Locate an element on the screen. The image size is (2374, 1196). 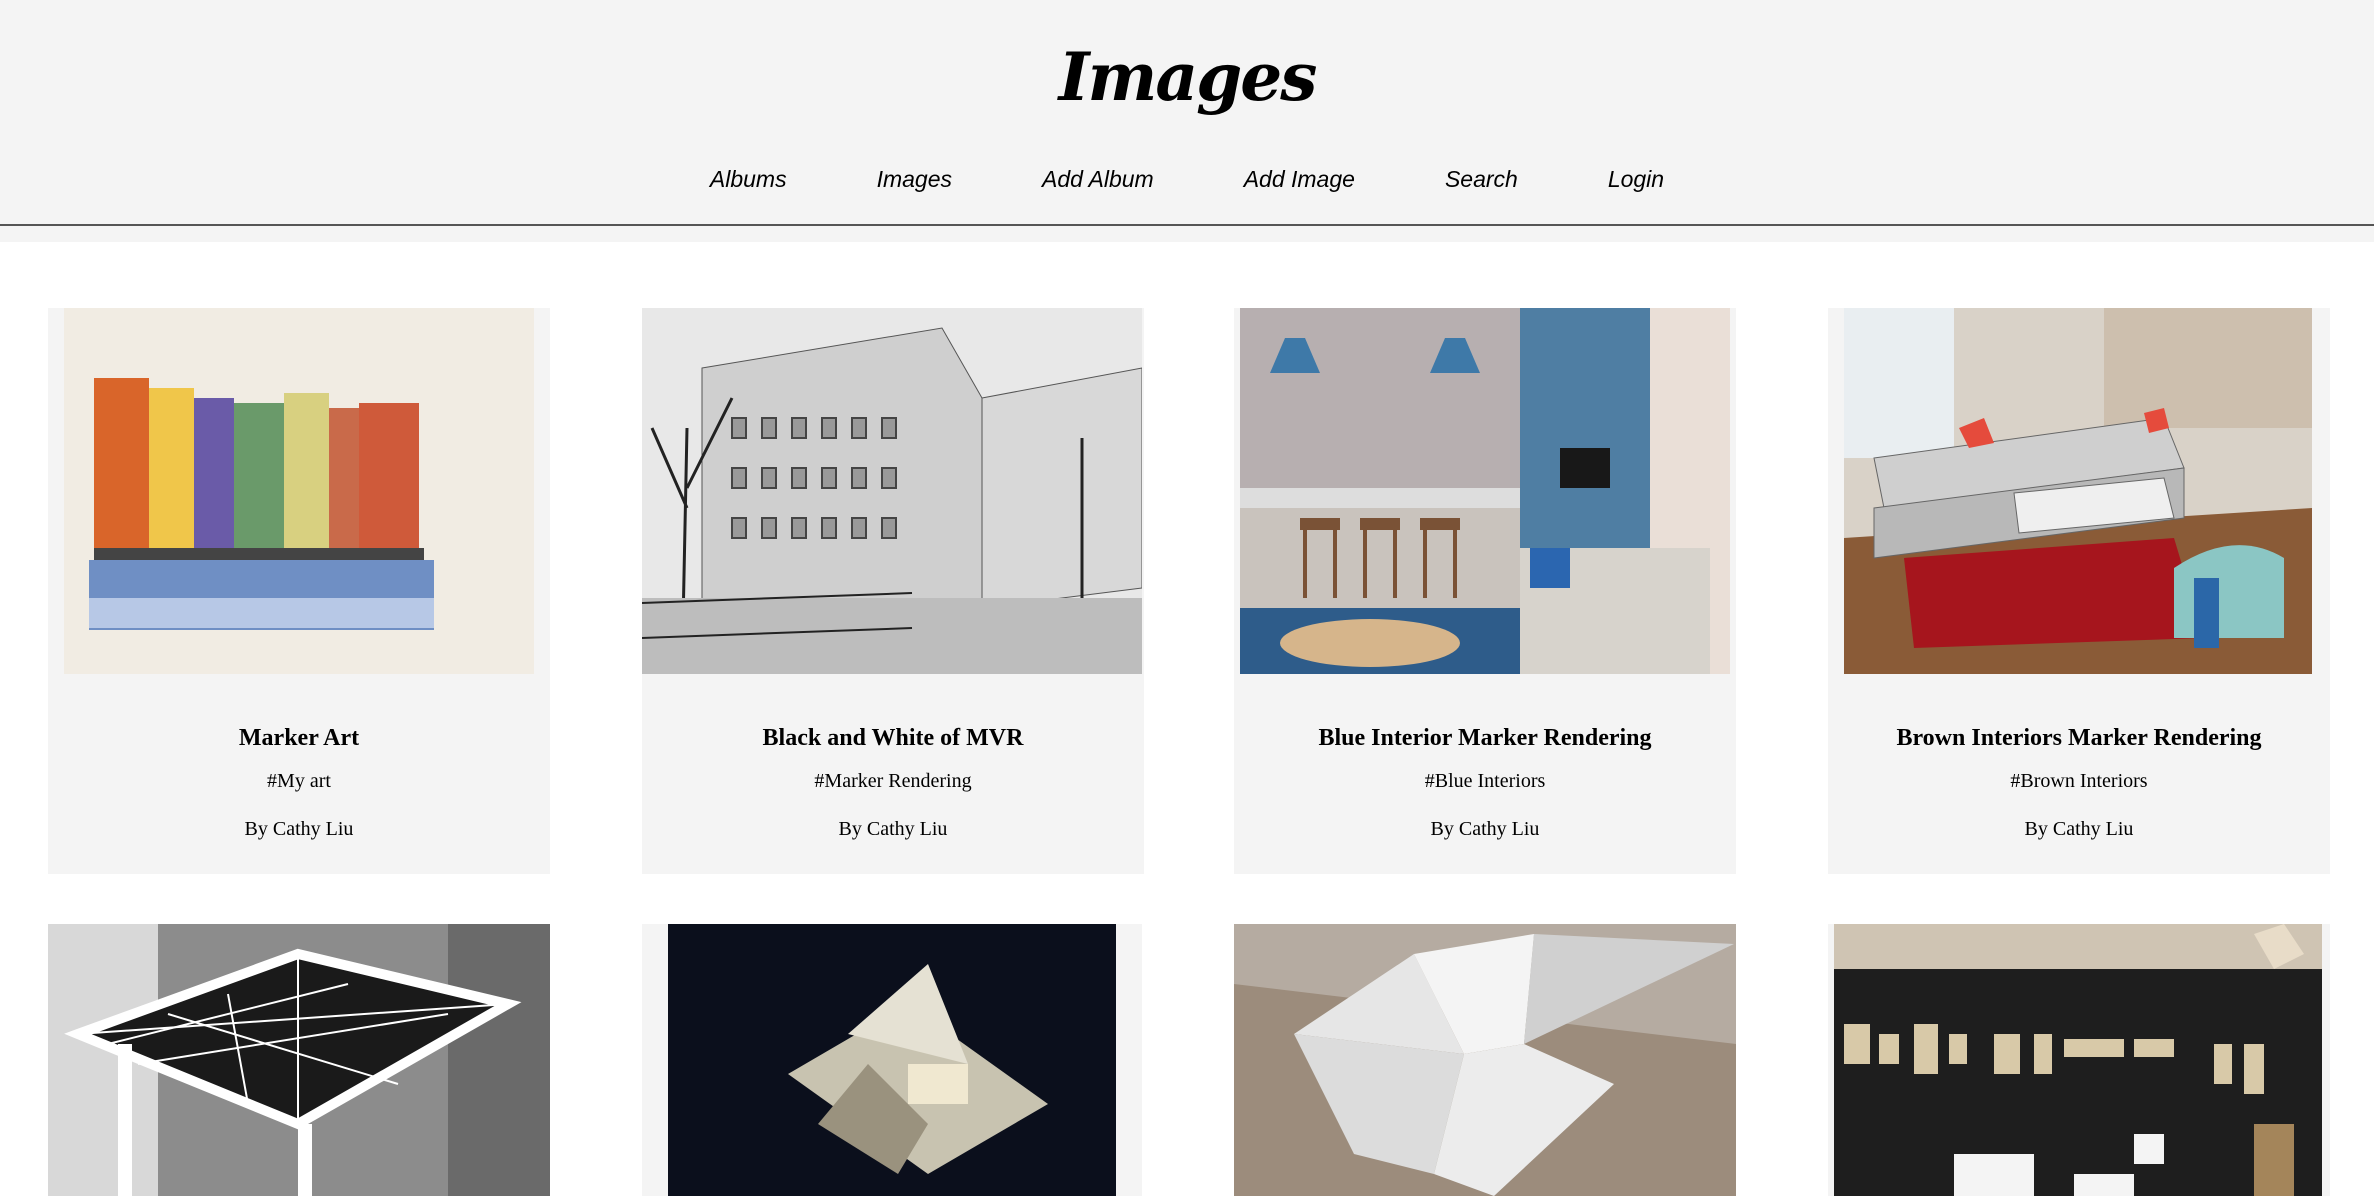
card-title: Blue Interior Marker Rendering is located at coordinates (1485, 738).